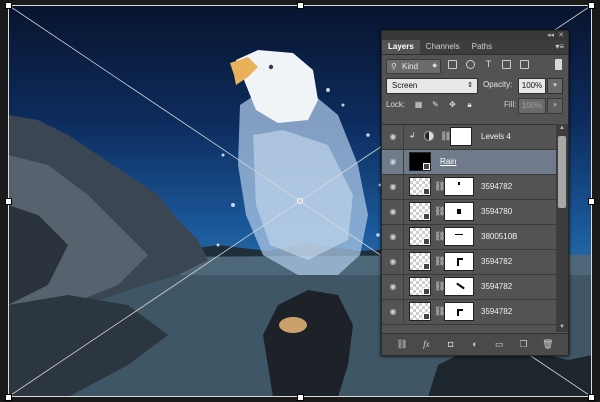 This screenshot has height=402, width=600. I want to click on dropdown-icon: ◆, so click(434, 66).